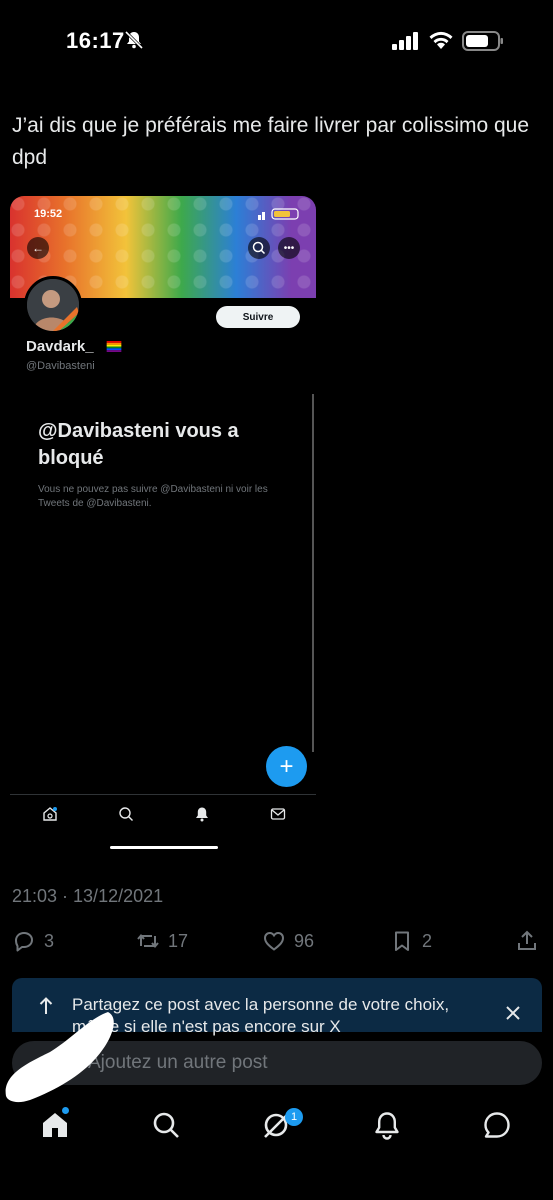 The image size is (553, 1200). I want to click on embedded-status-time: 19:52, so click(48, 214).